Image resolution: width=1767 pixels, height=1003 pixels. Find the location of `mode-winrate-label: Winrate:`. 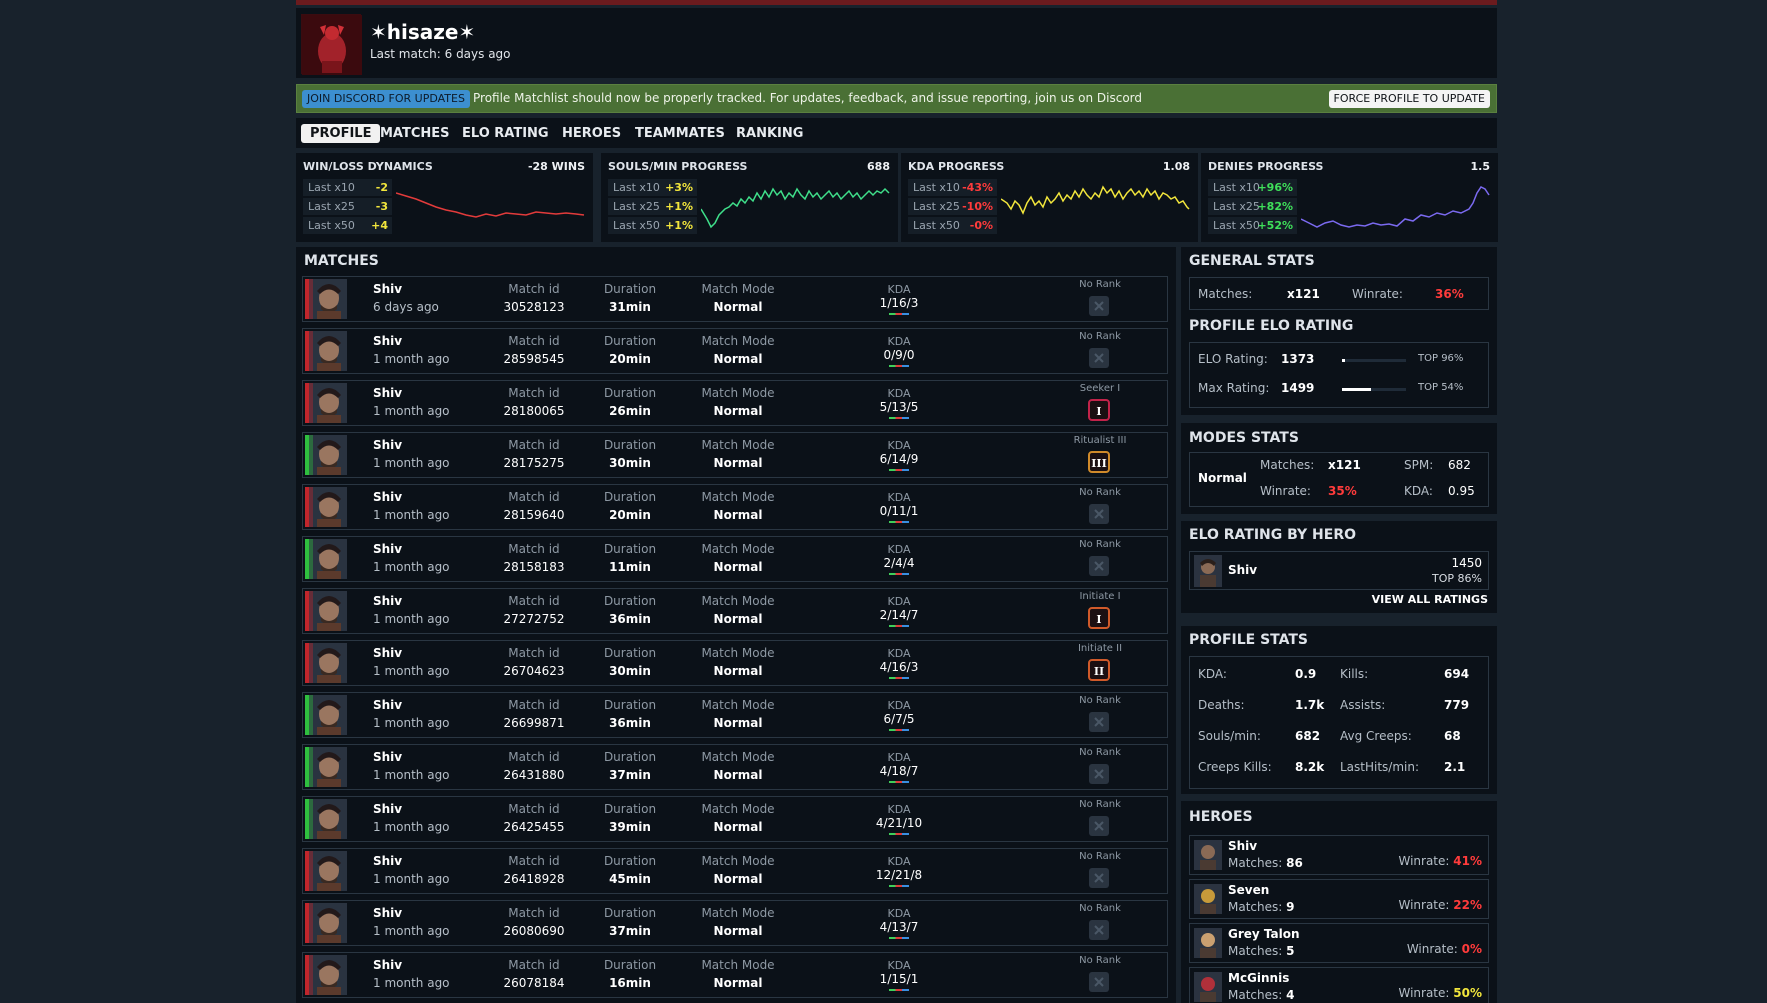

mode-winrate-label: Winrate: is located at coordinates (1285, 491).